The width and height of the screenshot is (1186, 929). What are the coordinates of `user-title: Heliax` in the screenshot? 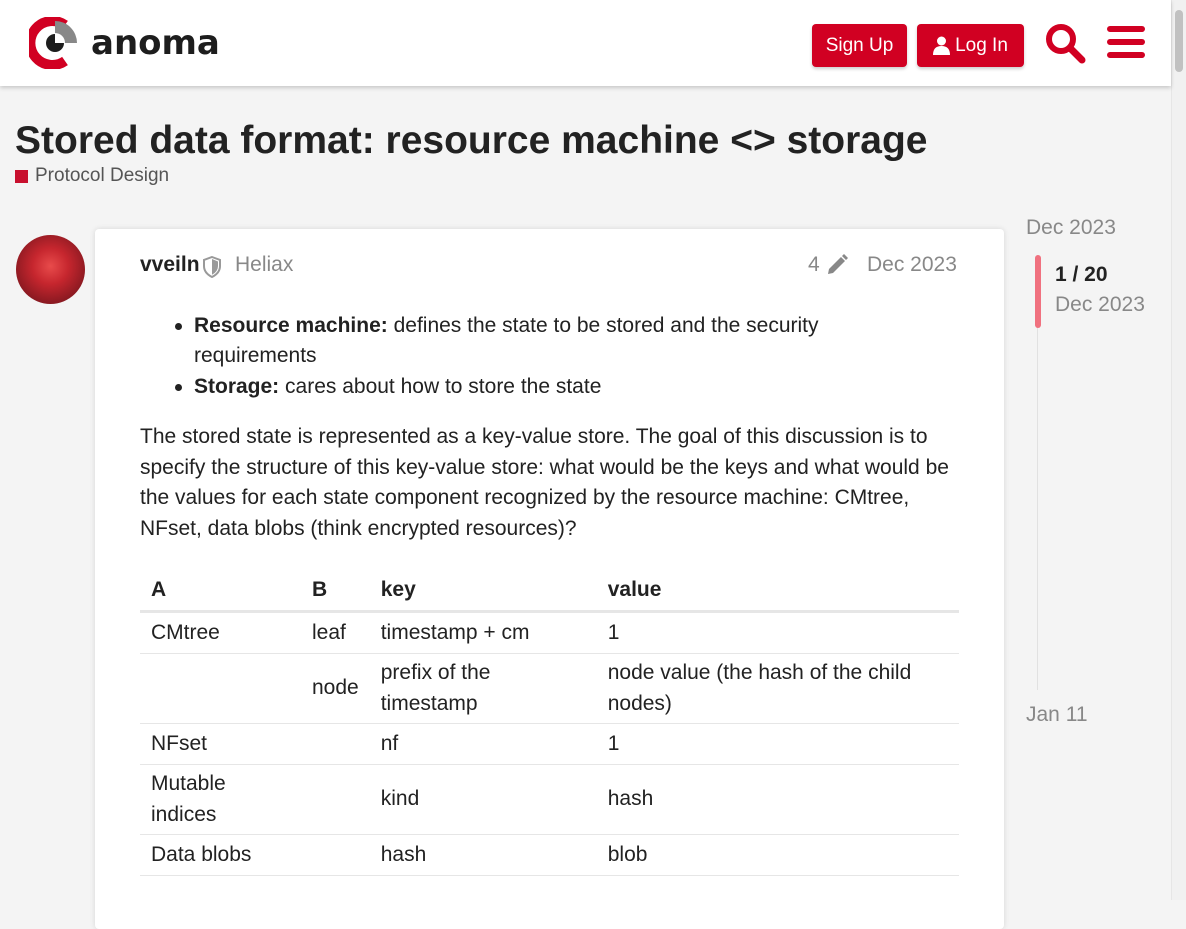 It's located at (264, 264).